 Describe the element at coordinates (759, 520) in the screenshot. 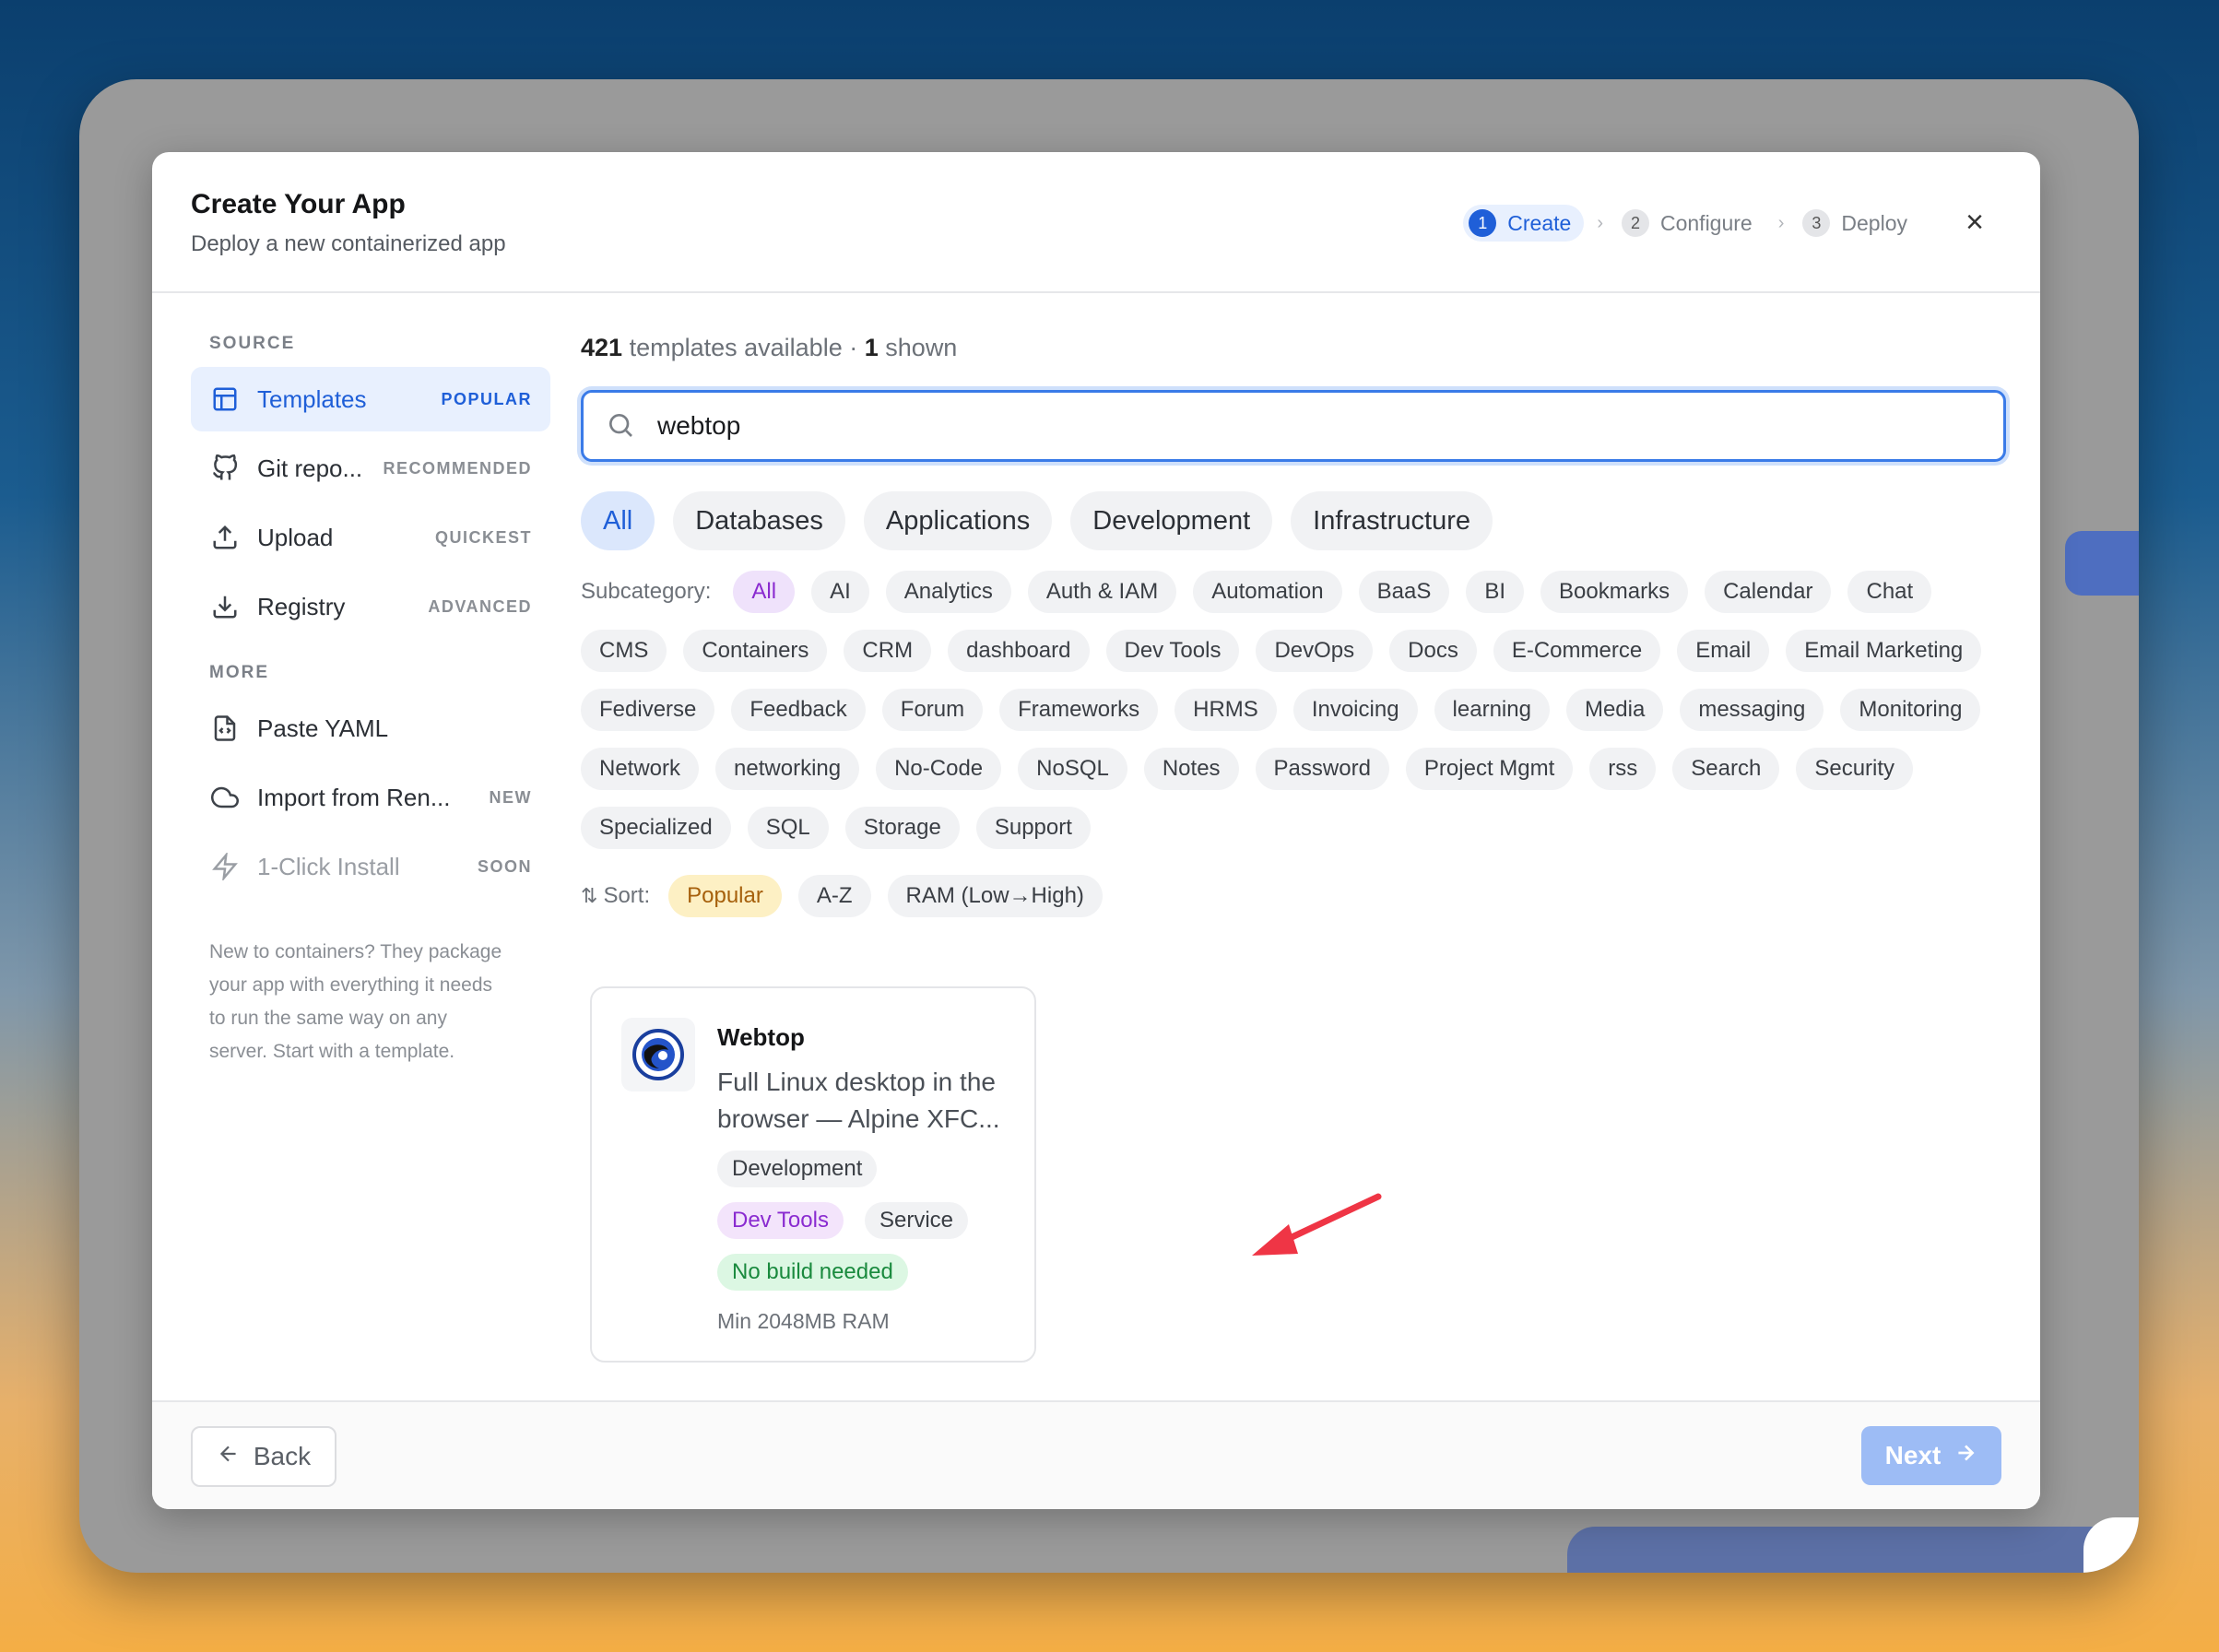

I see `category-databases: Databases` at that location.